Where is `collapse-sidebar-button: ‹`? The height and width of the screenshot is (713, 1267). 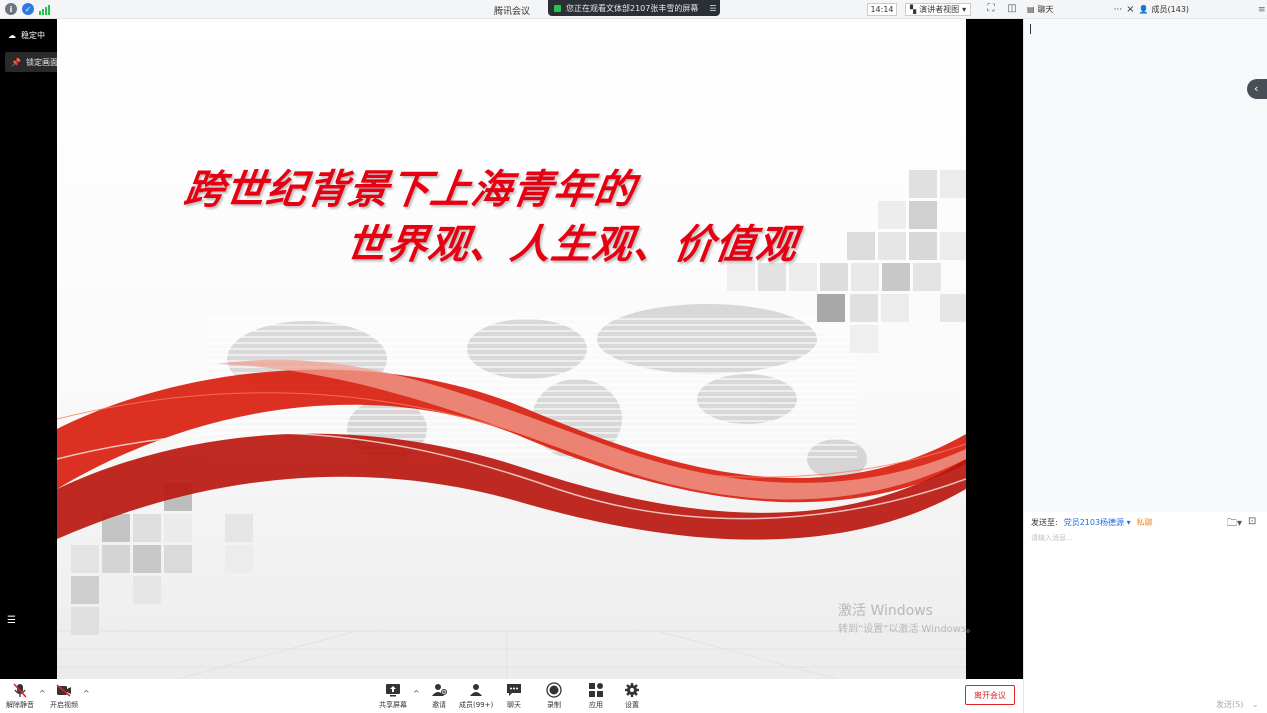
collapse-sidebar-button: ‹ is located at coordinates (1257, 89).